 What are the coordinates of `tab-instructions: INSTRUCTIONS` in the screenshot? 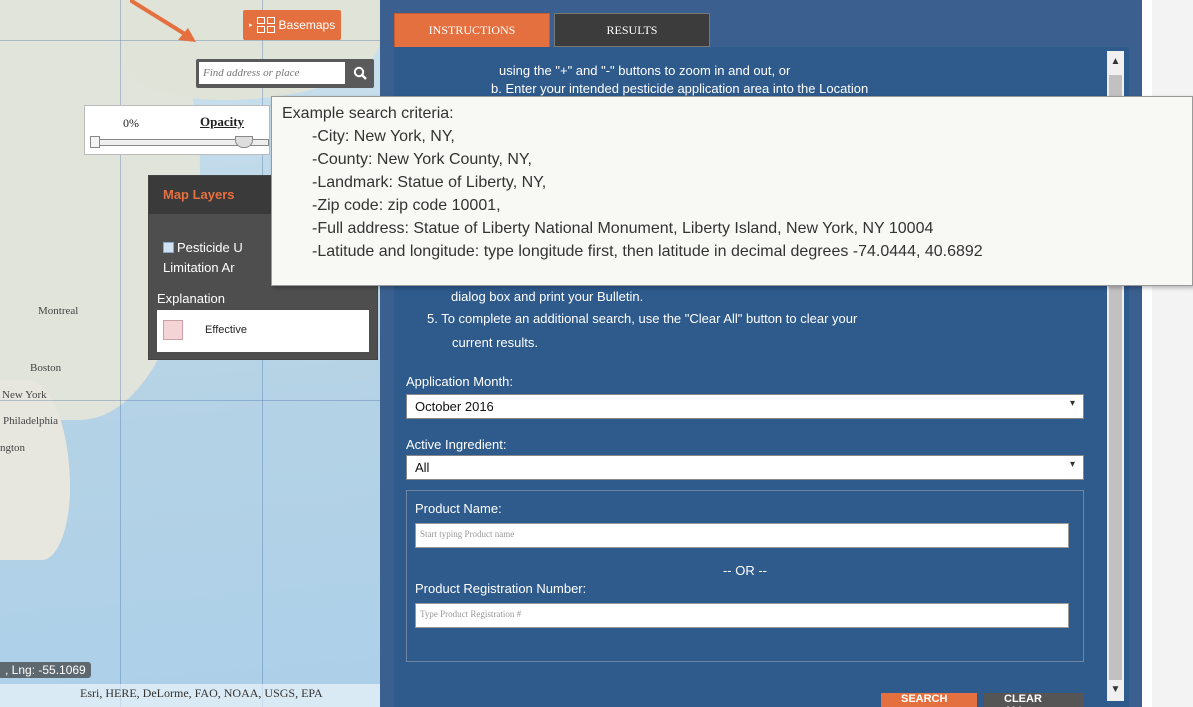 It's located at (472, 30).